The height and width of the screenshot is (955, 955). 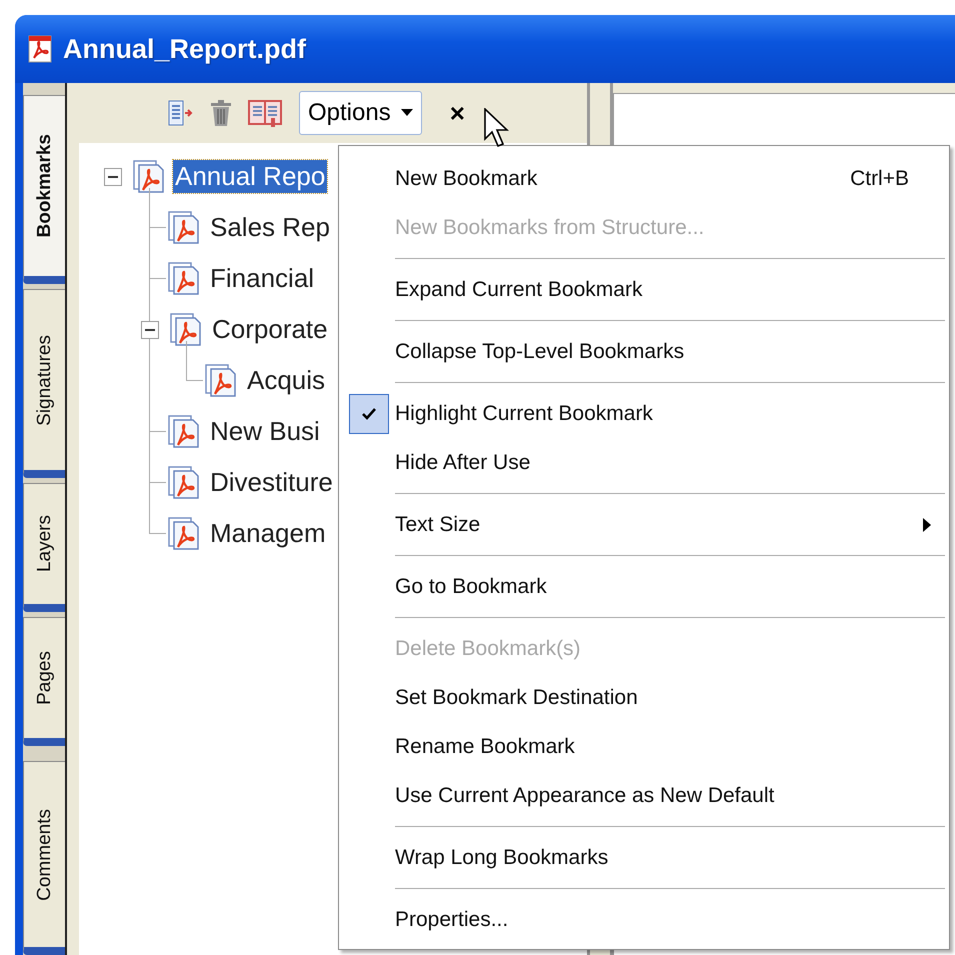 I want to click on menu-item: Collapse Top-Level Bookmarks, so click(x=644, y=351).